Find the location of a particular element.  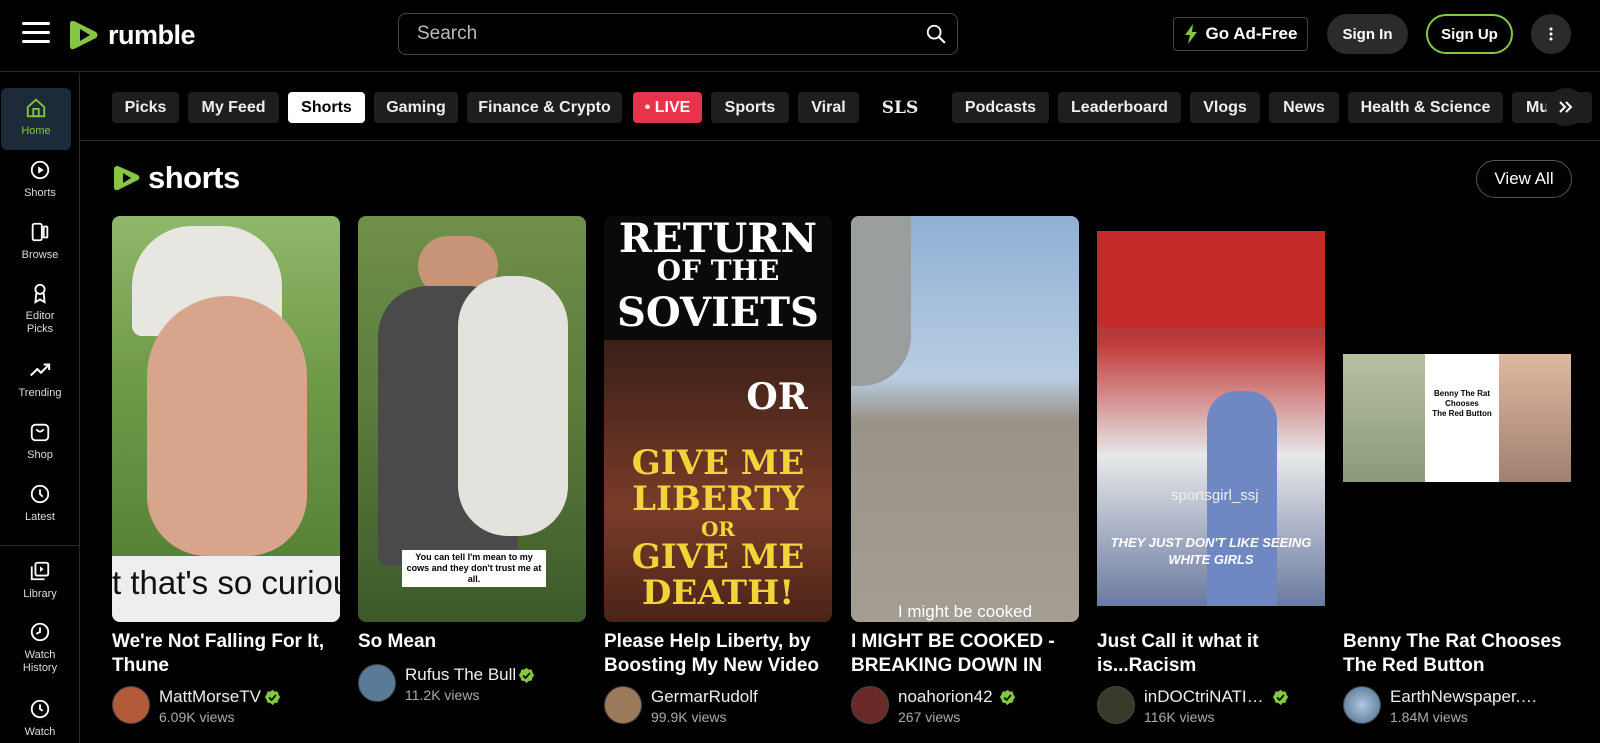

short-title-2: So Mean is located at coordinates (472, 642).